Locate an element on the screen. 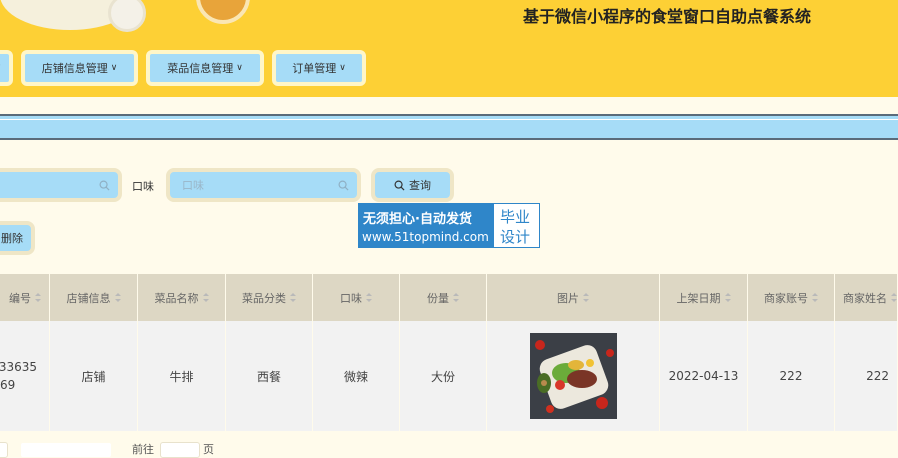  column-header-category: 菜品分类 is located at coordinates (269, 297).